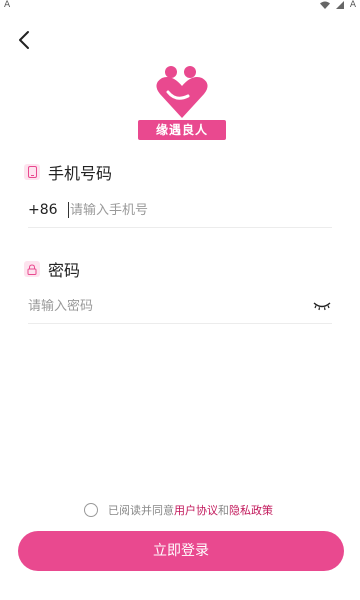 This screenshot has height=600, width=360. What do you see at coordinates (223, 510) in the screenshot?
I see `agreement-and: 和` at bounding box center [223, 510].